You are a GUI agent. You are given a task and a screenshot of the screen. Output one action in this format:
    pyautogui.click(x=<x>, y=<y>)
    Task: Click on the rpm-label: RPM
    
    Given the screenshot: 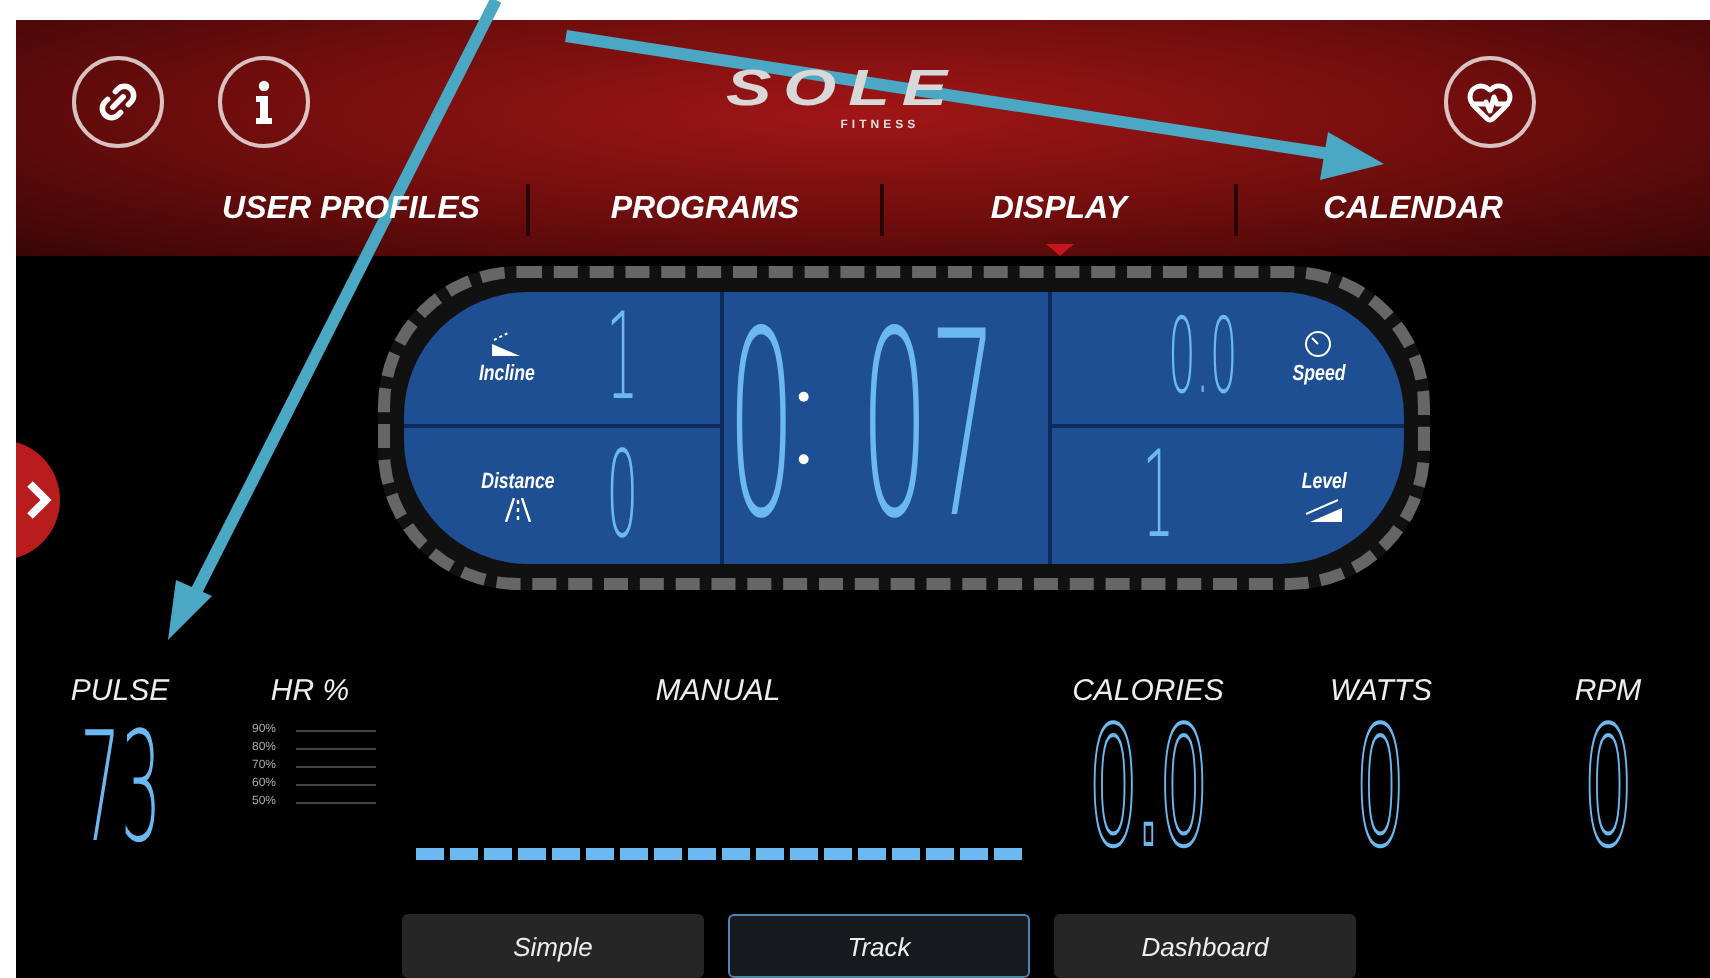 What is the action you would take?
    pyautogui.click(x=1608, y=691)
    